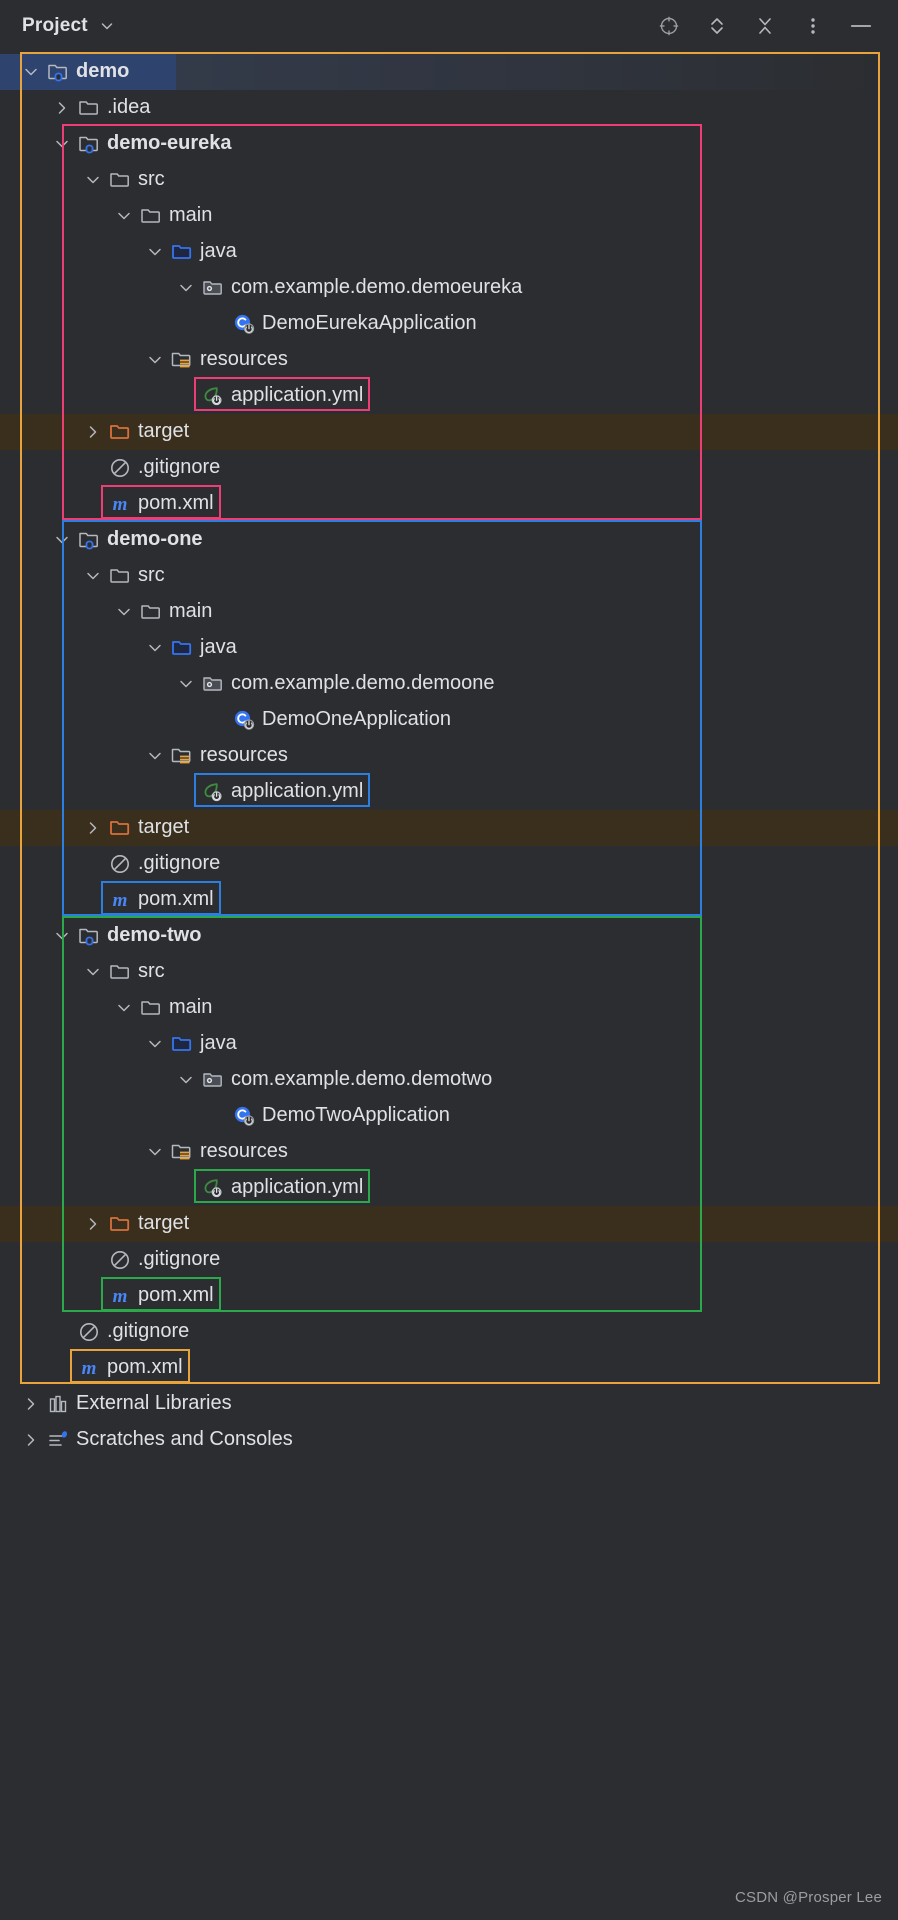  Describe the element at coordinates (297, 791) in the screenshot. I see `tree-item-label: application.yml` at that location.